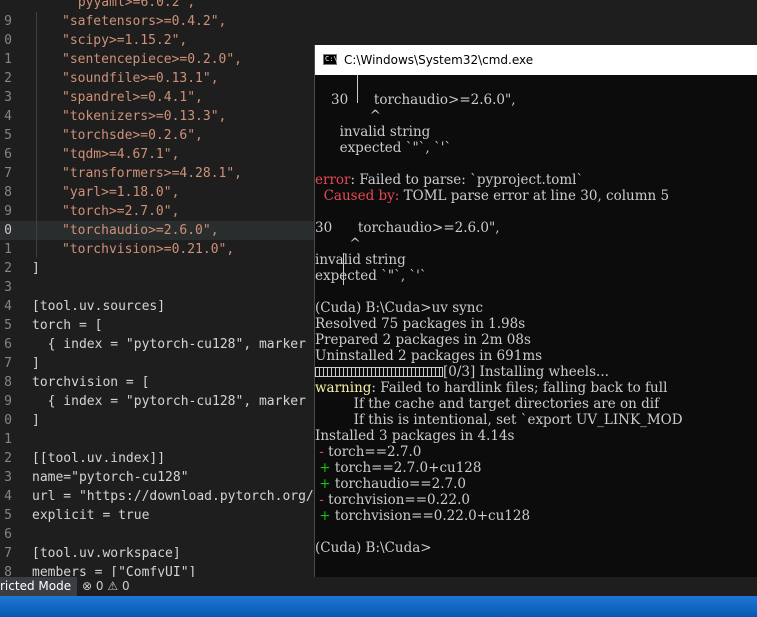 This screenshot has height=617, width=757. I want to click on terminal-icon: C:\, so click(330, 59).